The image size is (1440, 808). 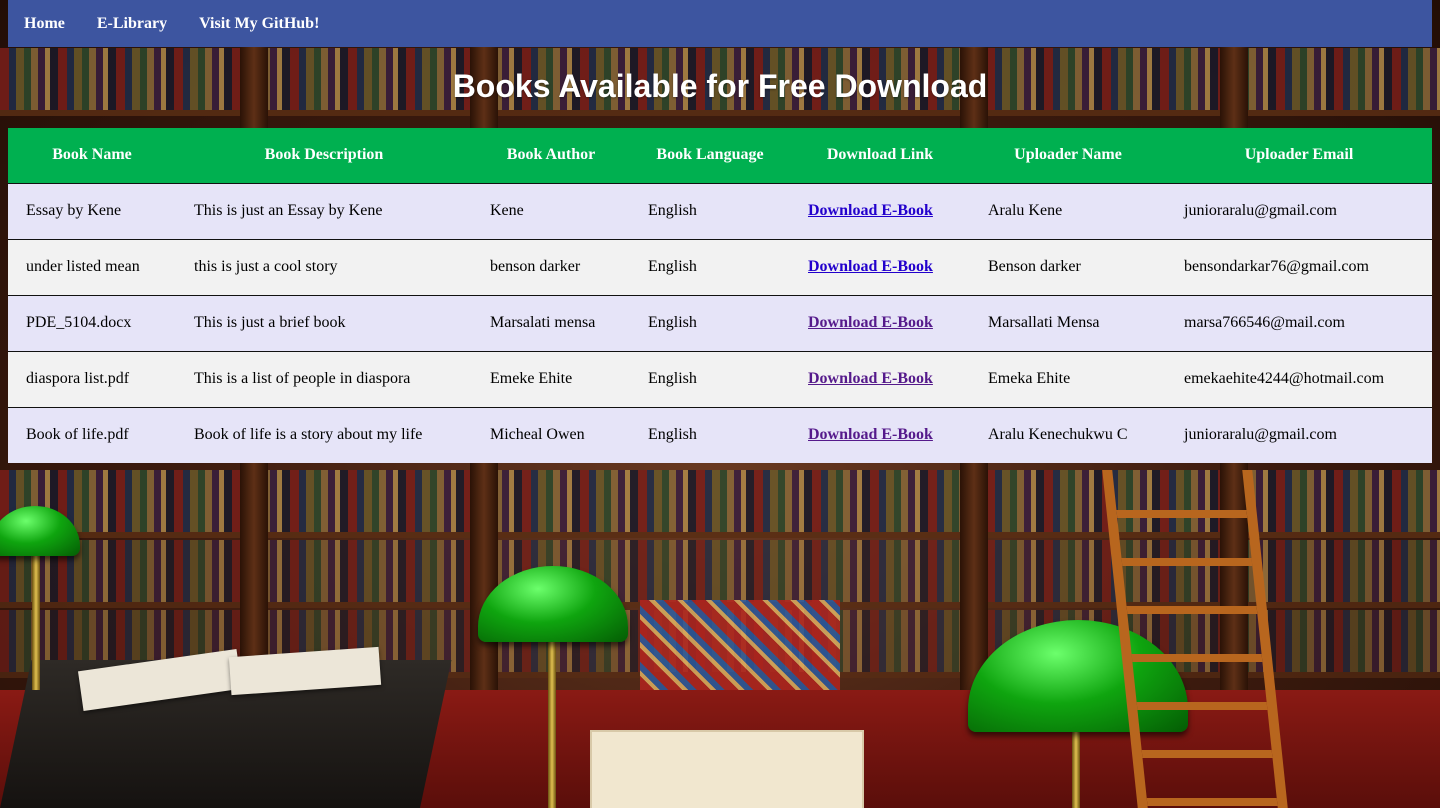 What do you see at coordinates (880, 155) in the screenshot?
I see `header-download-link: Download Link` at bounding box center [880, 155].